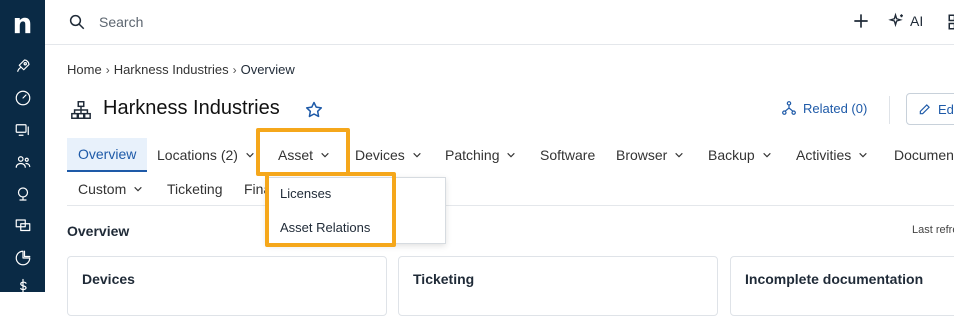 The width and height of the screenshot is (954, 316). Describe the element at coordinates (102, 189) in the screenshot. I see `tab-label: Custom` at that location.